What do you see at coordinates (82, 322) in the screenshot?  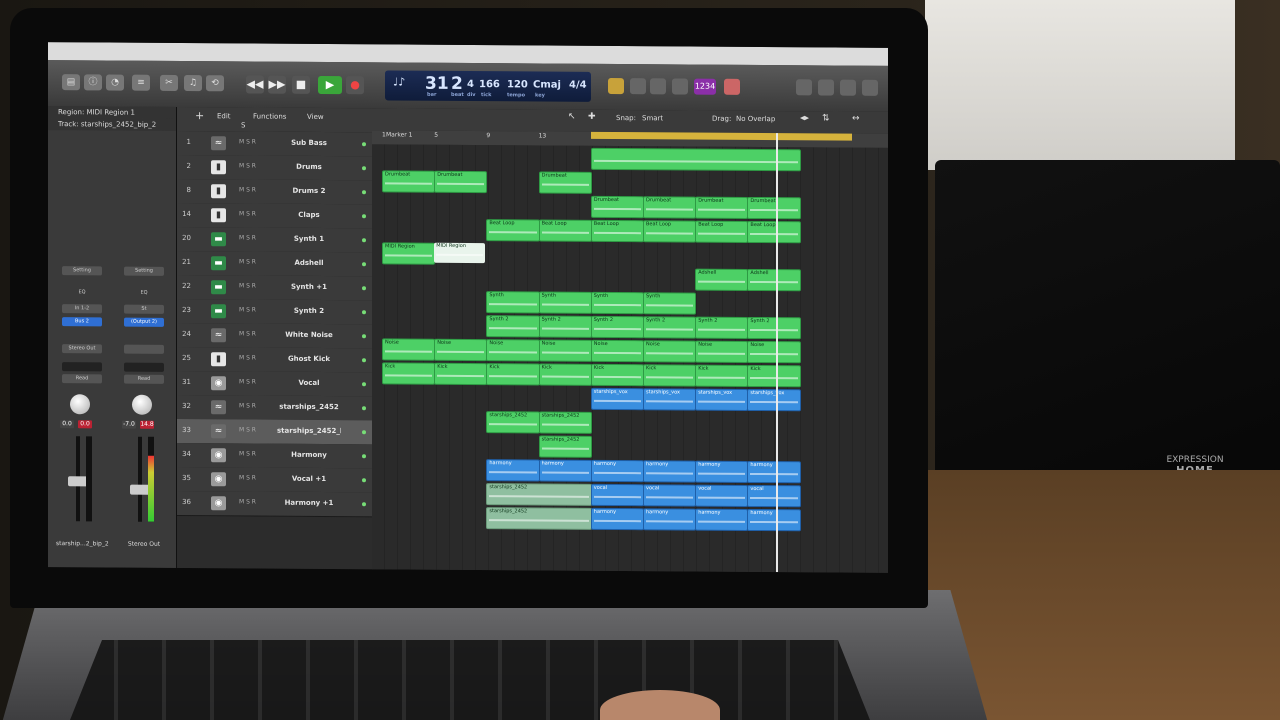 I see `audio-fx-slot: Bus 2` at bounding box center [82, 322].